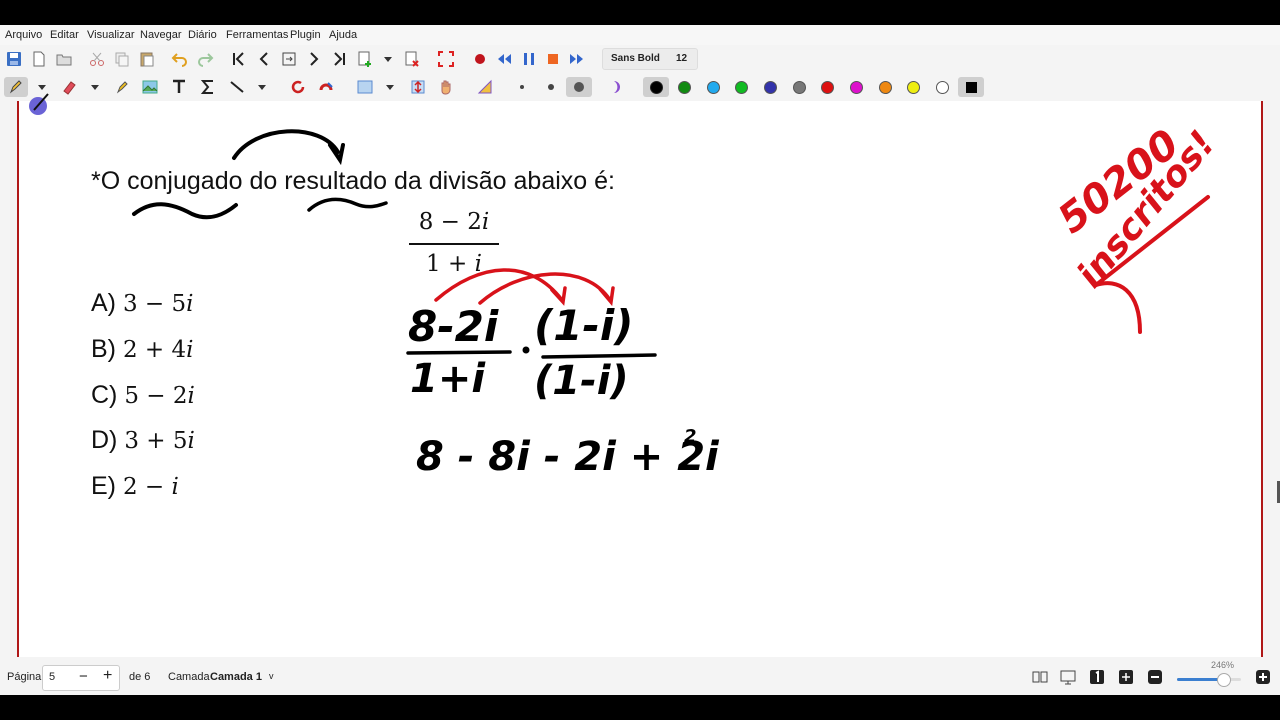 This screenshot has height=720, width=1280. Describe the element at coordinates (390, 87) in the screenshot. I see `select-dropdown-icon` at that location.